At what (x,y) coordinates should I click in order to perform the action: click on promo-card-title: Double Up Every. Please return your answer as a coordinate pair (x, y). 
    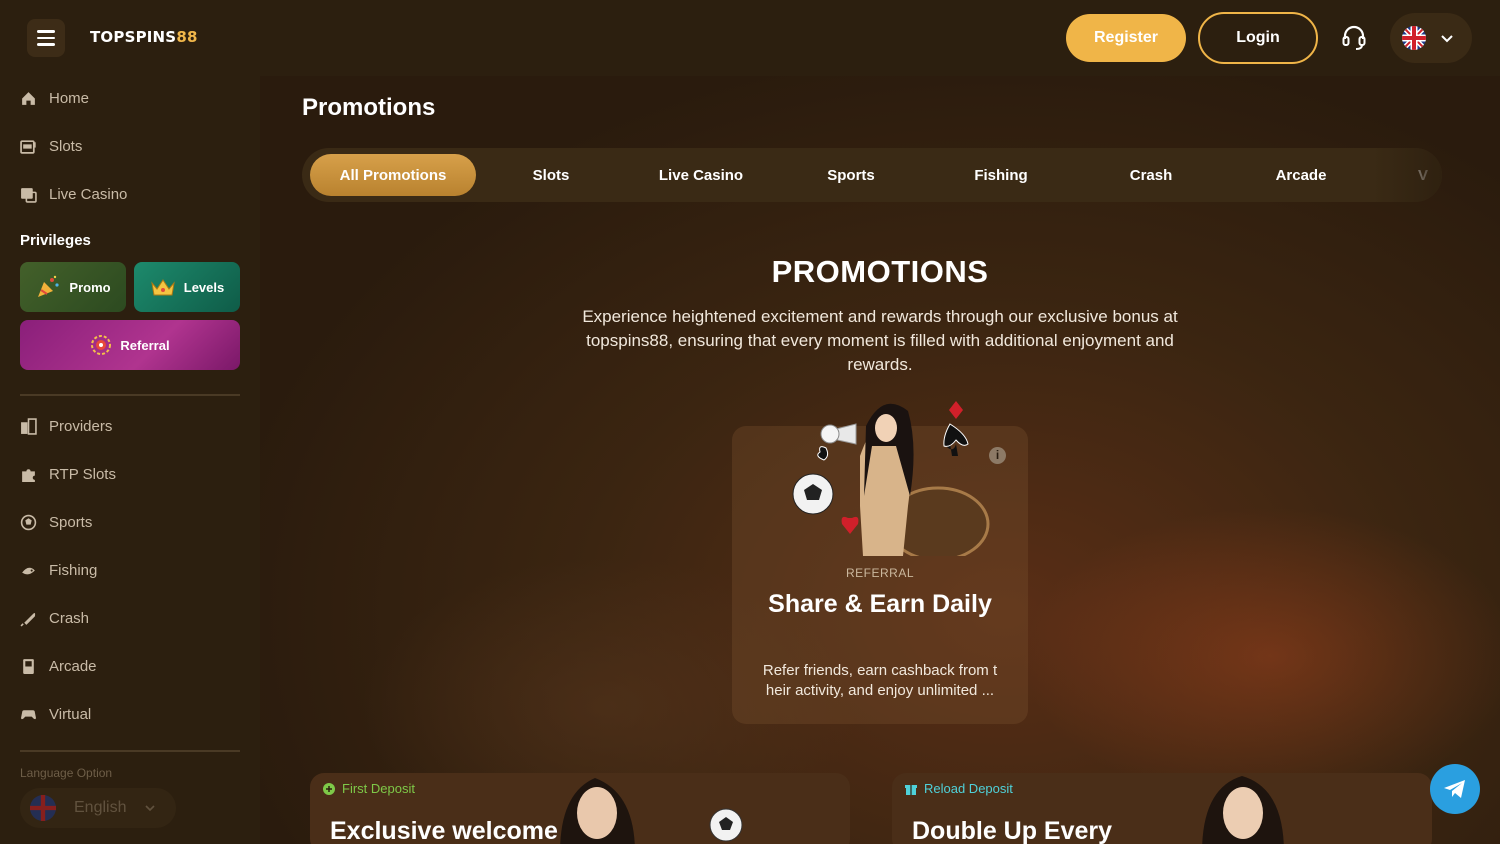
    Looking at the image, I should click on (1012, 830).